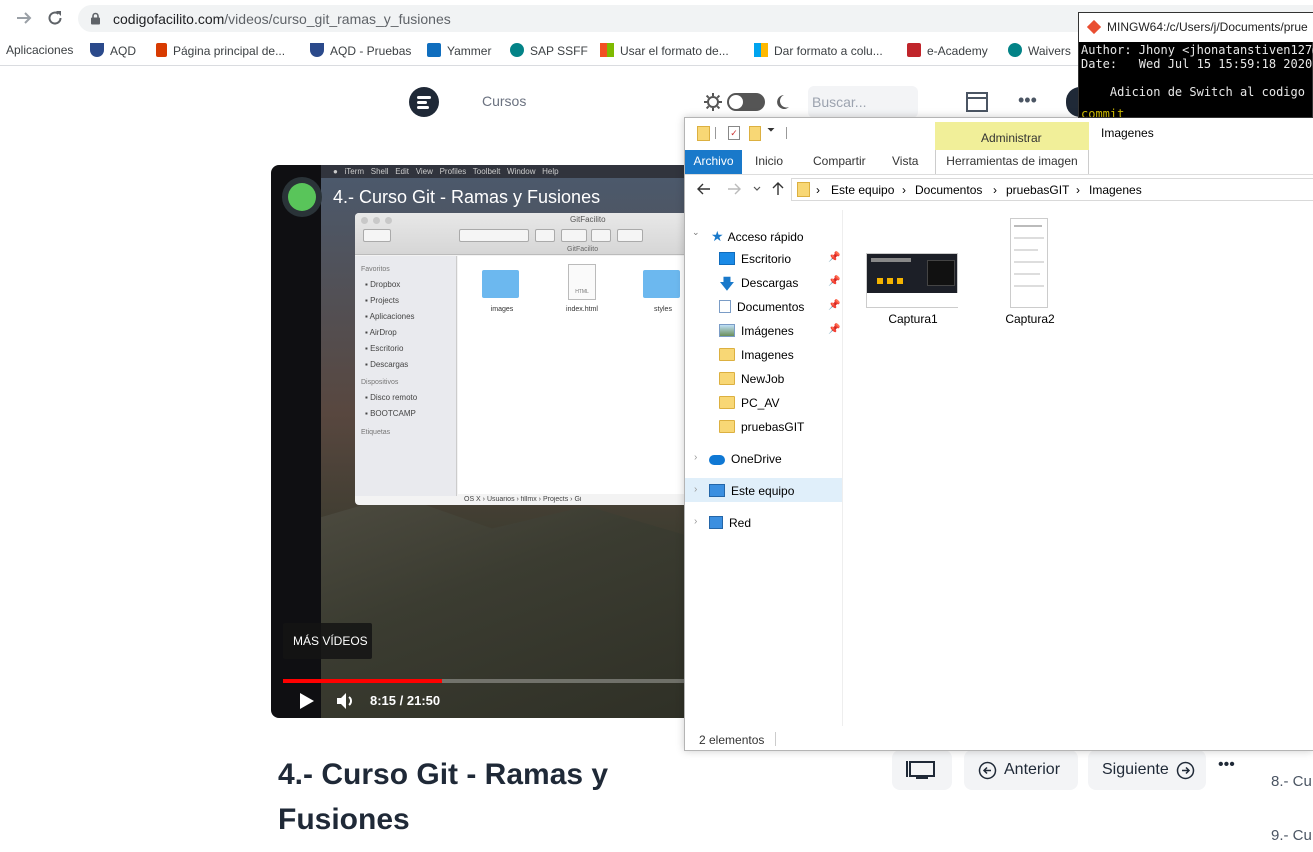 This screenshot has width=1313, height=852. Describe the element at coordinates (717, 236) in the screenshot. I see `star-icon: ★` at that location.